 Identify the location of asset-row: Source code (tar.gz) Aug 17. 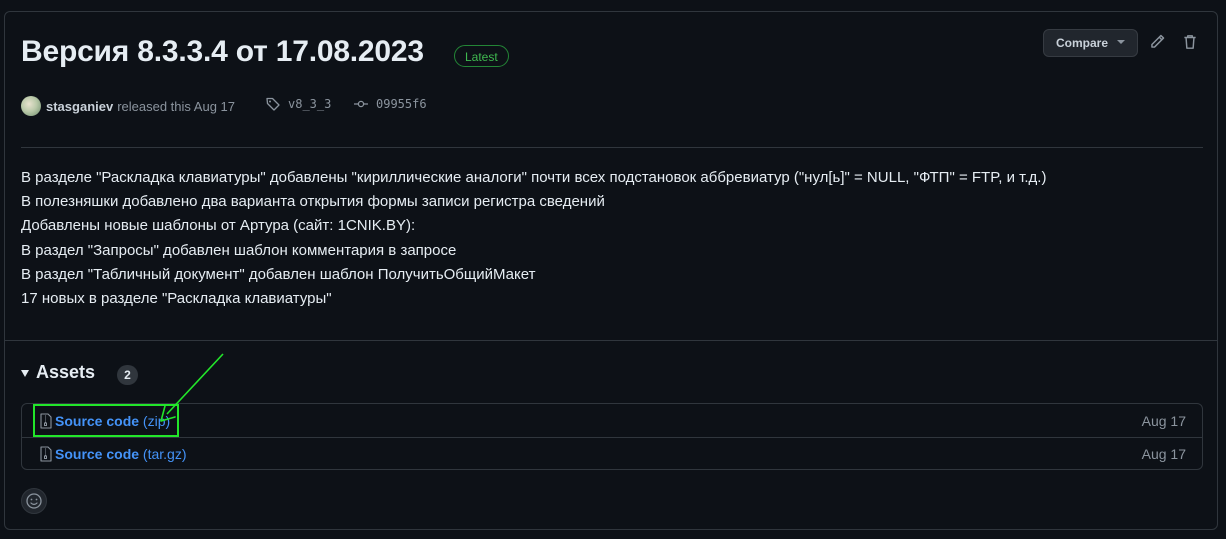
(612, 453).